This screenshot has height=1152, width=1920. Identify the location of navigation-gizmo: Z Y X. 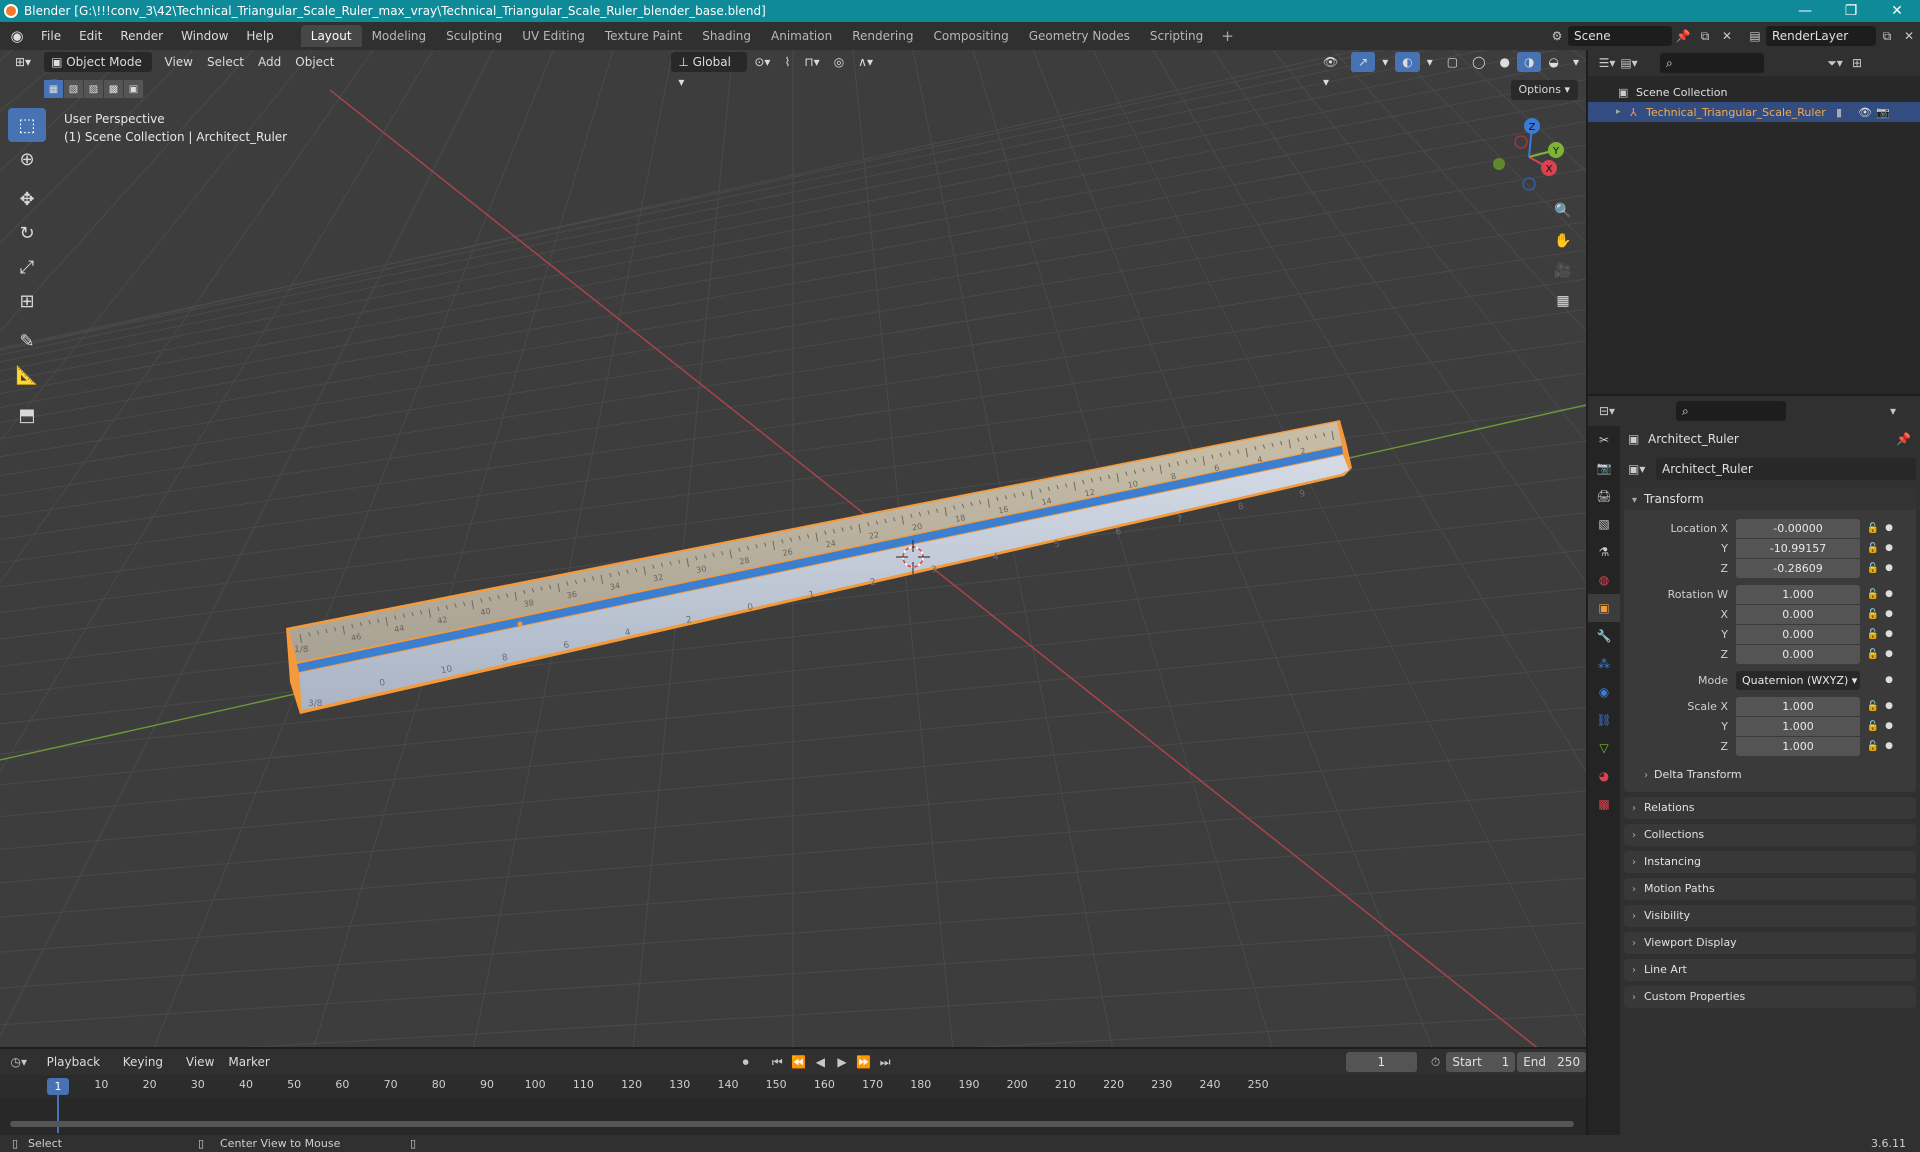
(1529, 157).